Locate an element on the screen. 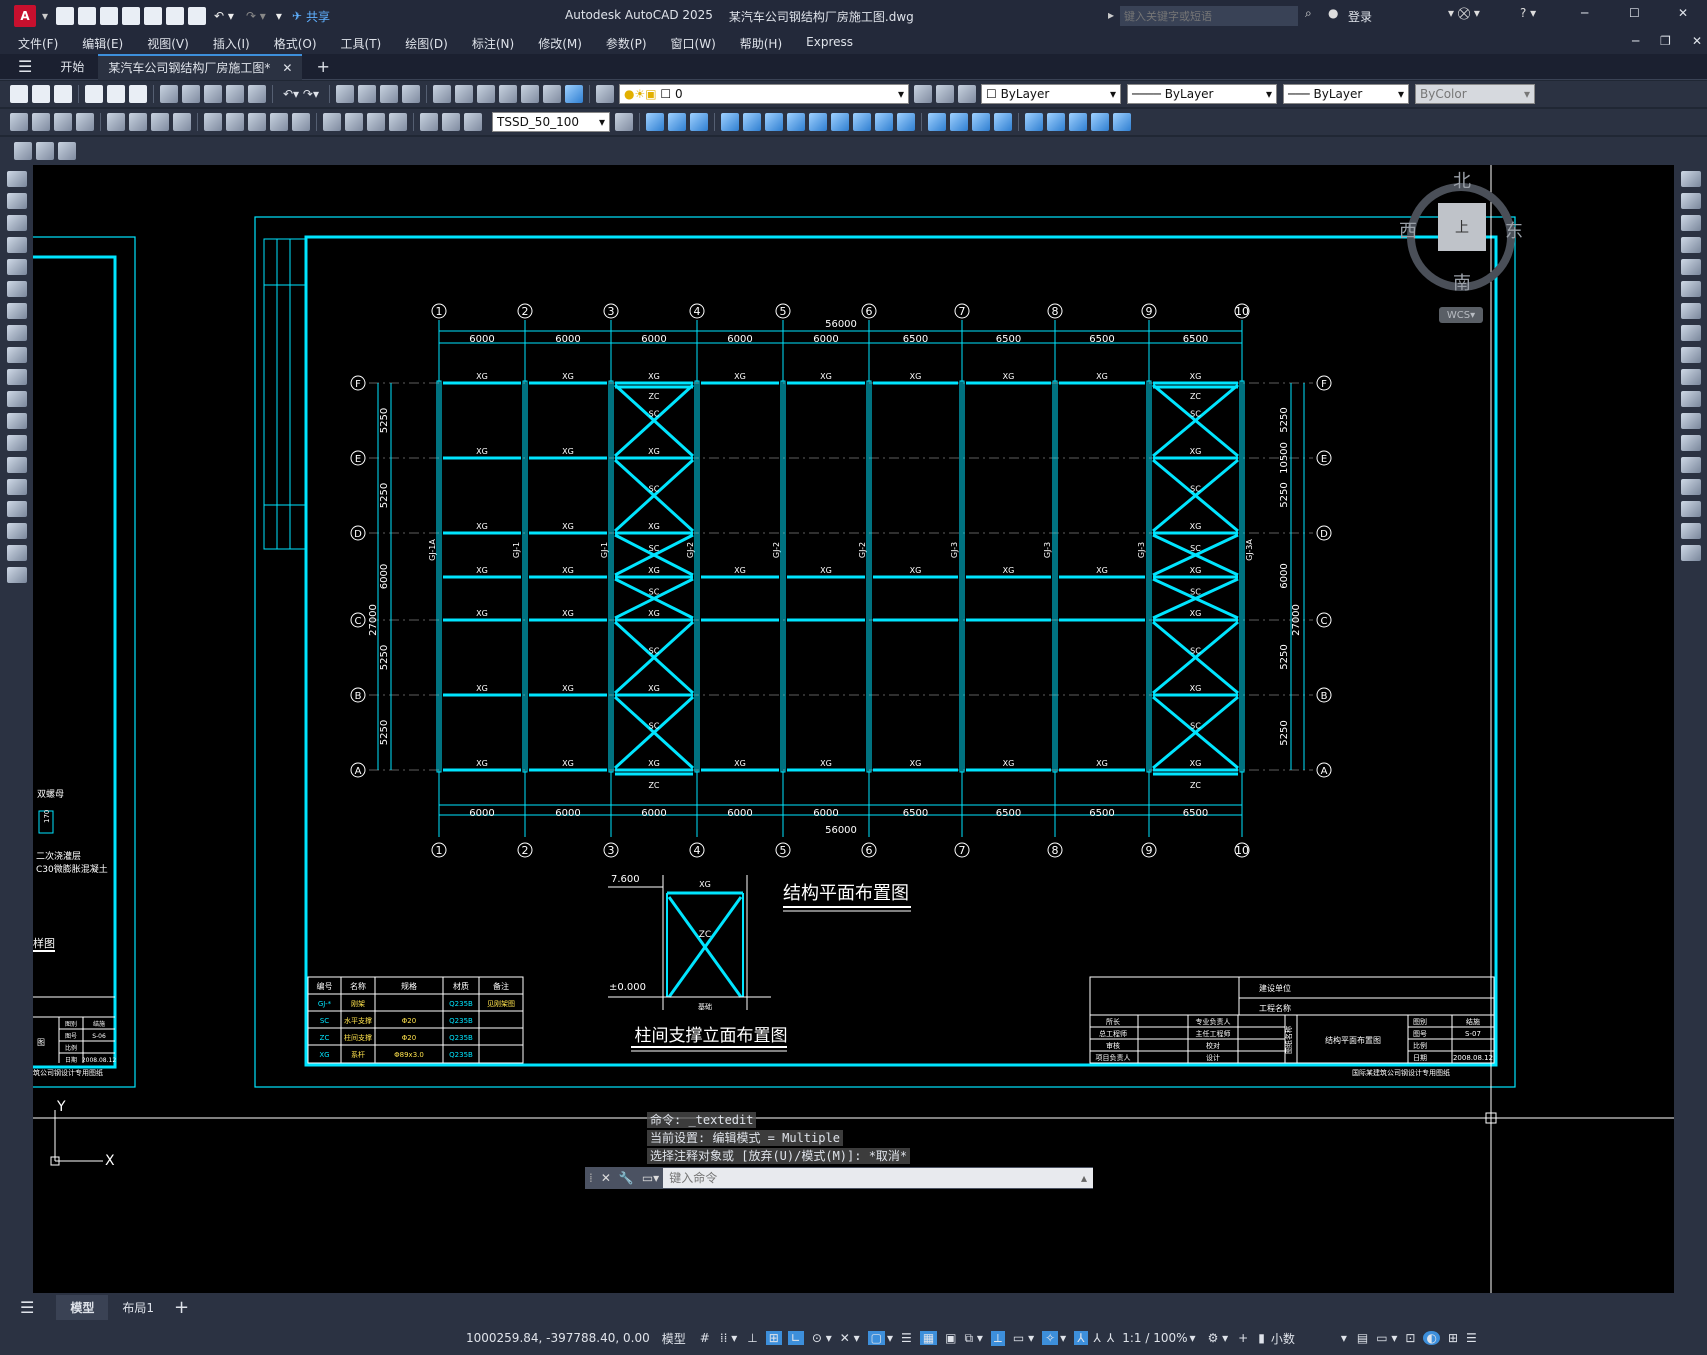 This screenshot has width=1707, height=1355. fillet-pal-icon is located at coordinates (1690, 509).